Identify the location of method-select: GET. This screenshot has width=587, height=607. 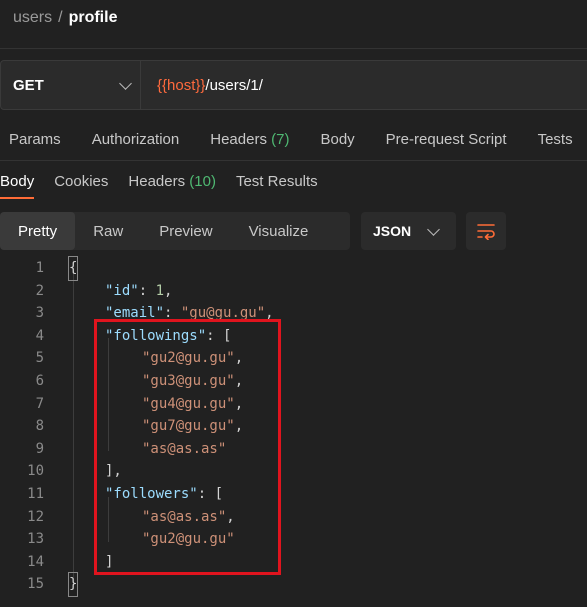
(71, 85).